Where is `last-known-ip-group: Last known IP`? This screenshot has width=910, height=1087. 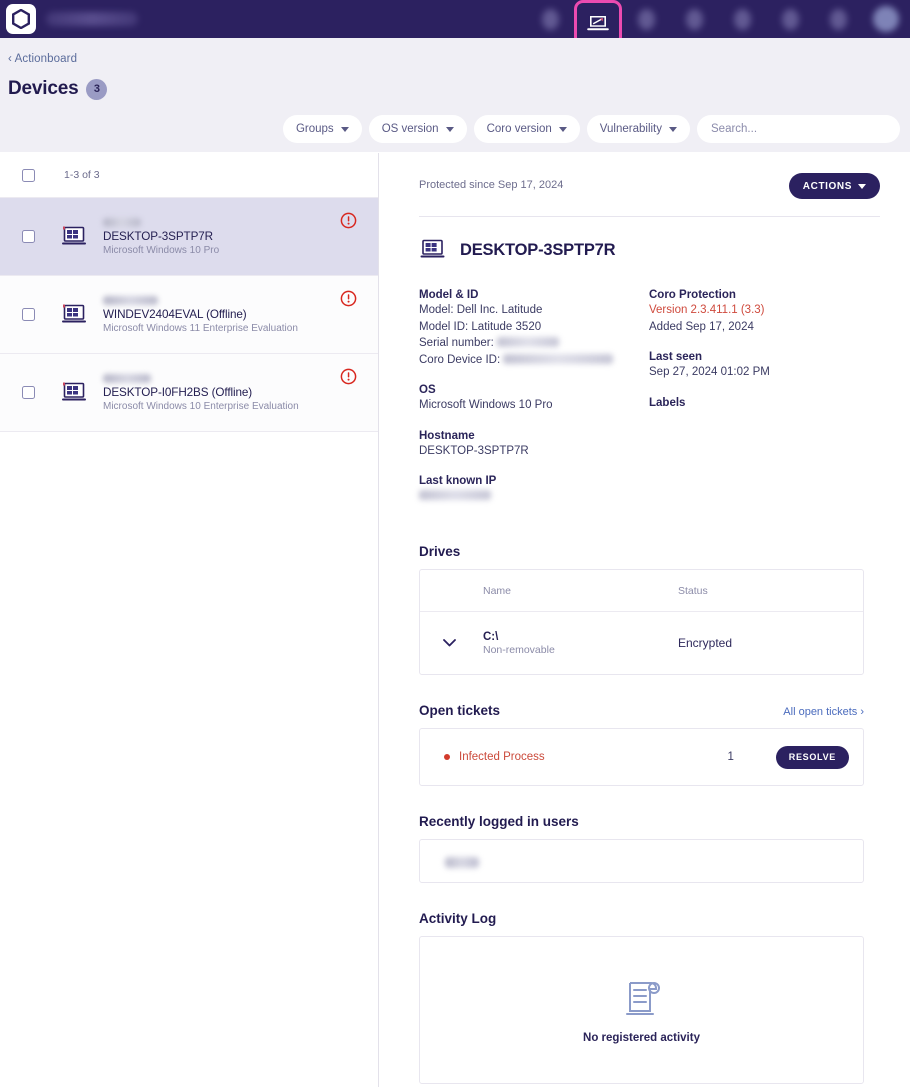 last-known-ip-group: Last known IP is located at coordinates (534, 487).